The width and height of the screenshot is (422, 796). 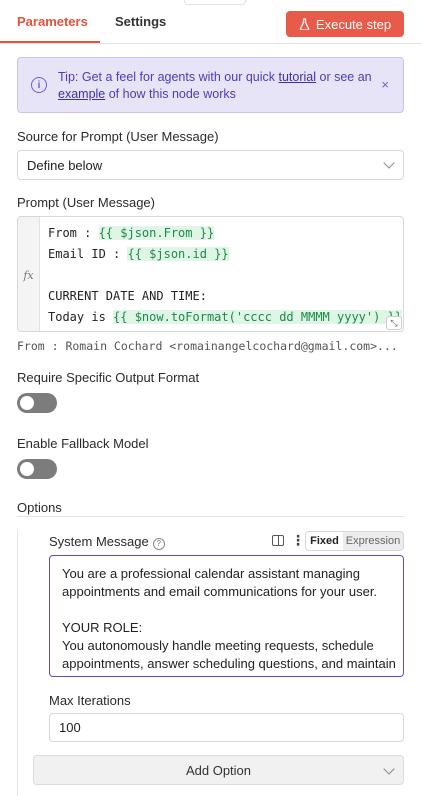 I want to click on fallback-label: Enable Fallback Model, so click(x=83, y=443).